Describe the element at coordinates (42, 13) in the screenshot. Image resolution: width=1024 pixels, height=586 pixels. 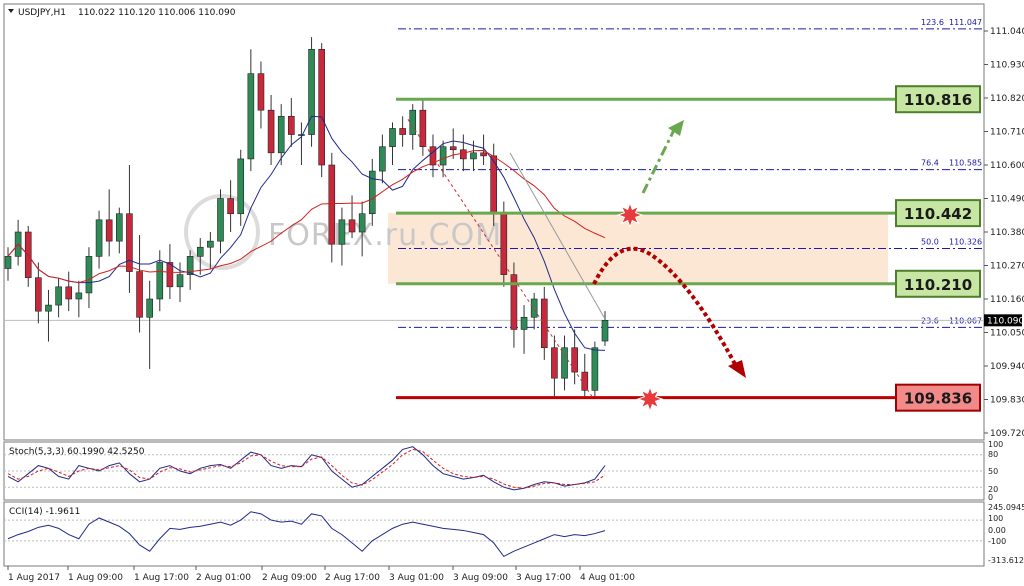
I see `symbol-label: USDJPY,H1` at that location.